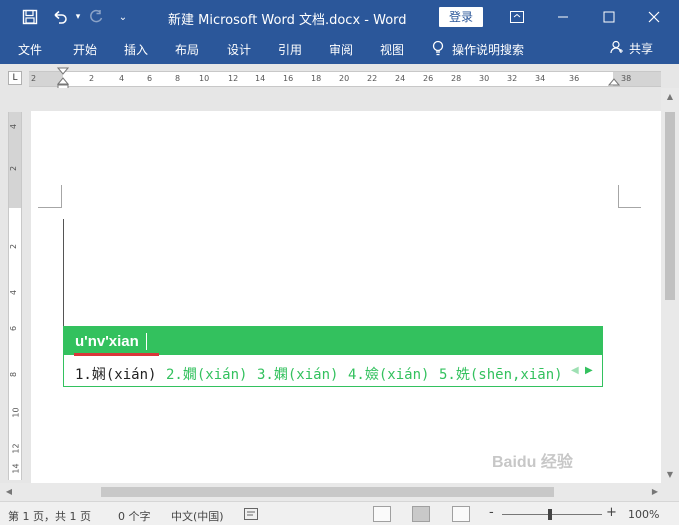 This screenshot has width=679, height=525. I want to click on web-layout-icon, so click(461, 514).